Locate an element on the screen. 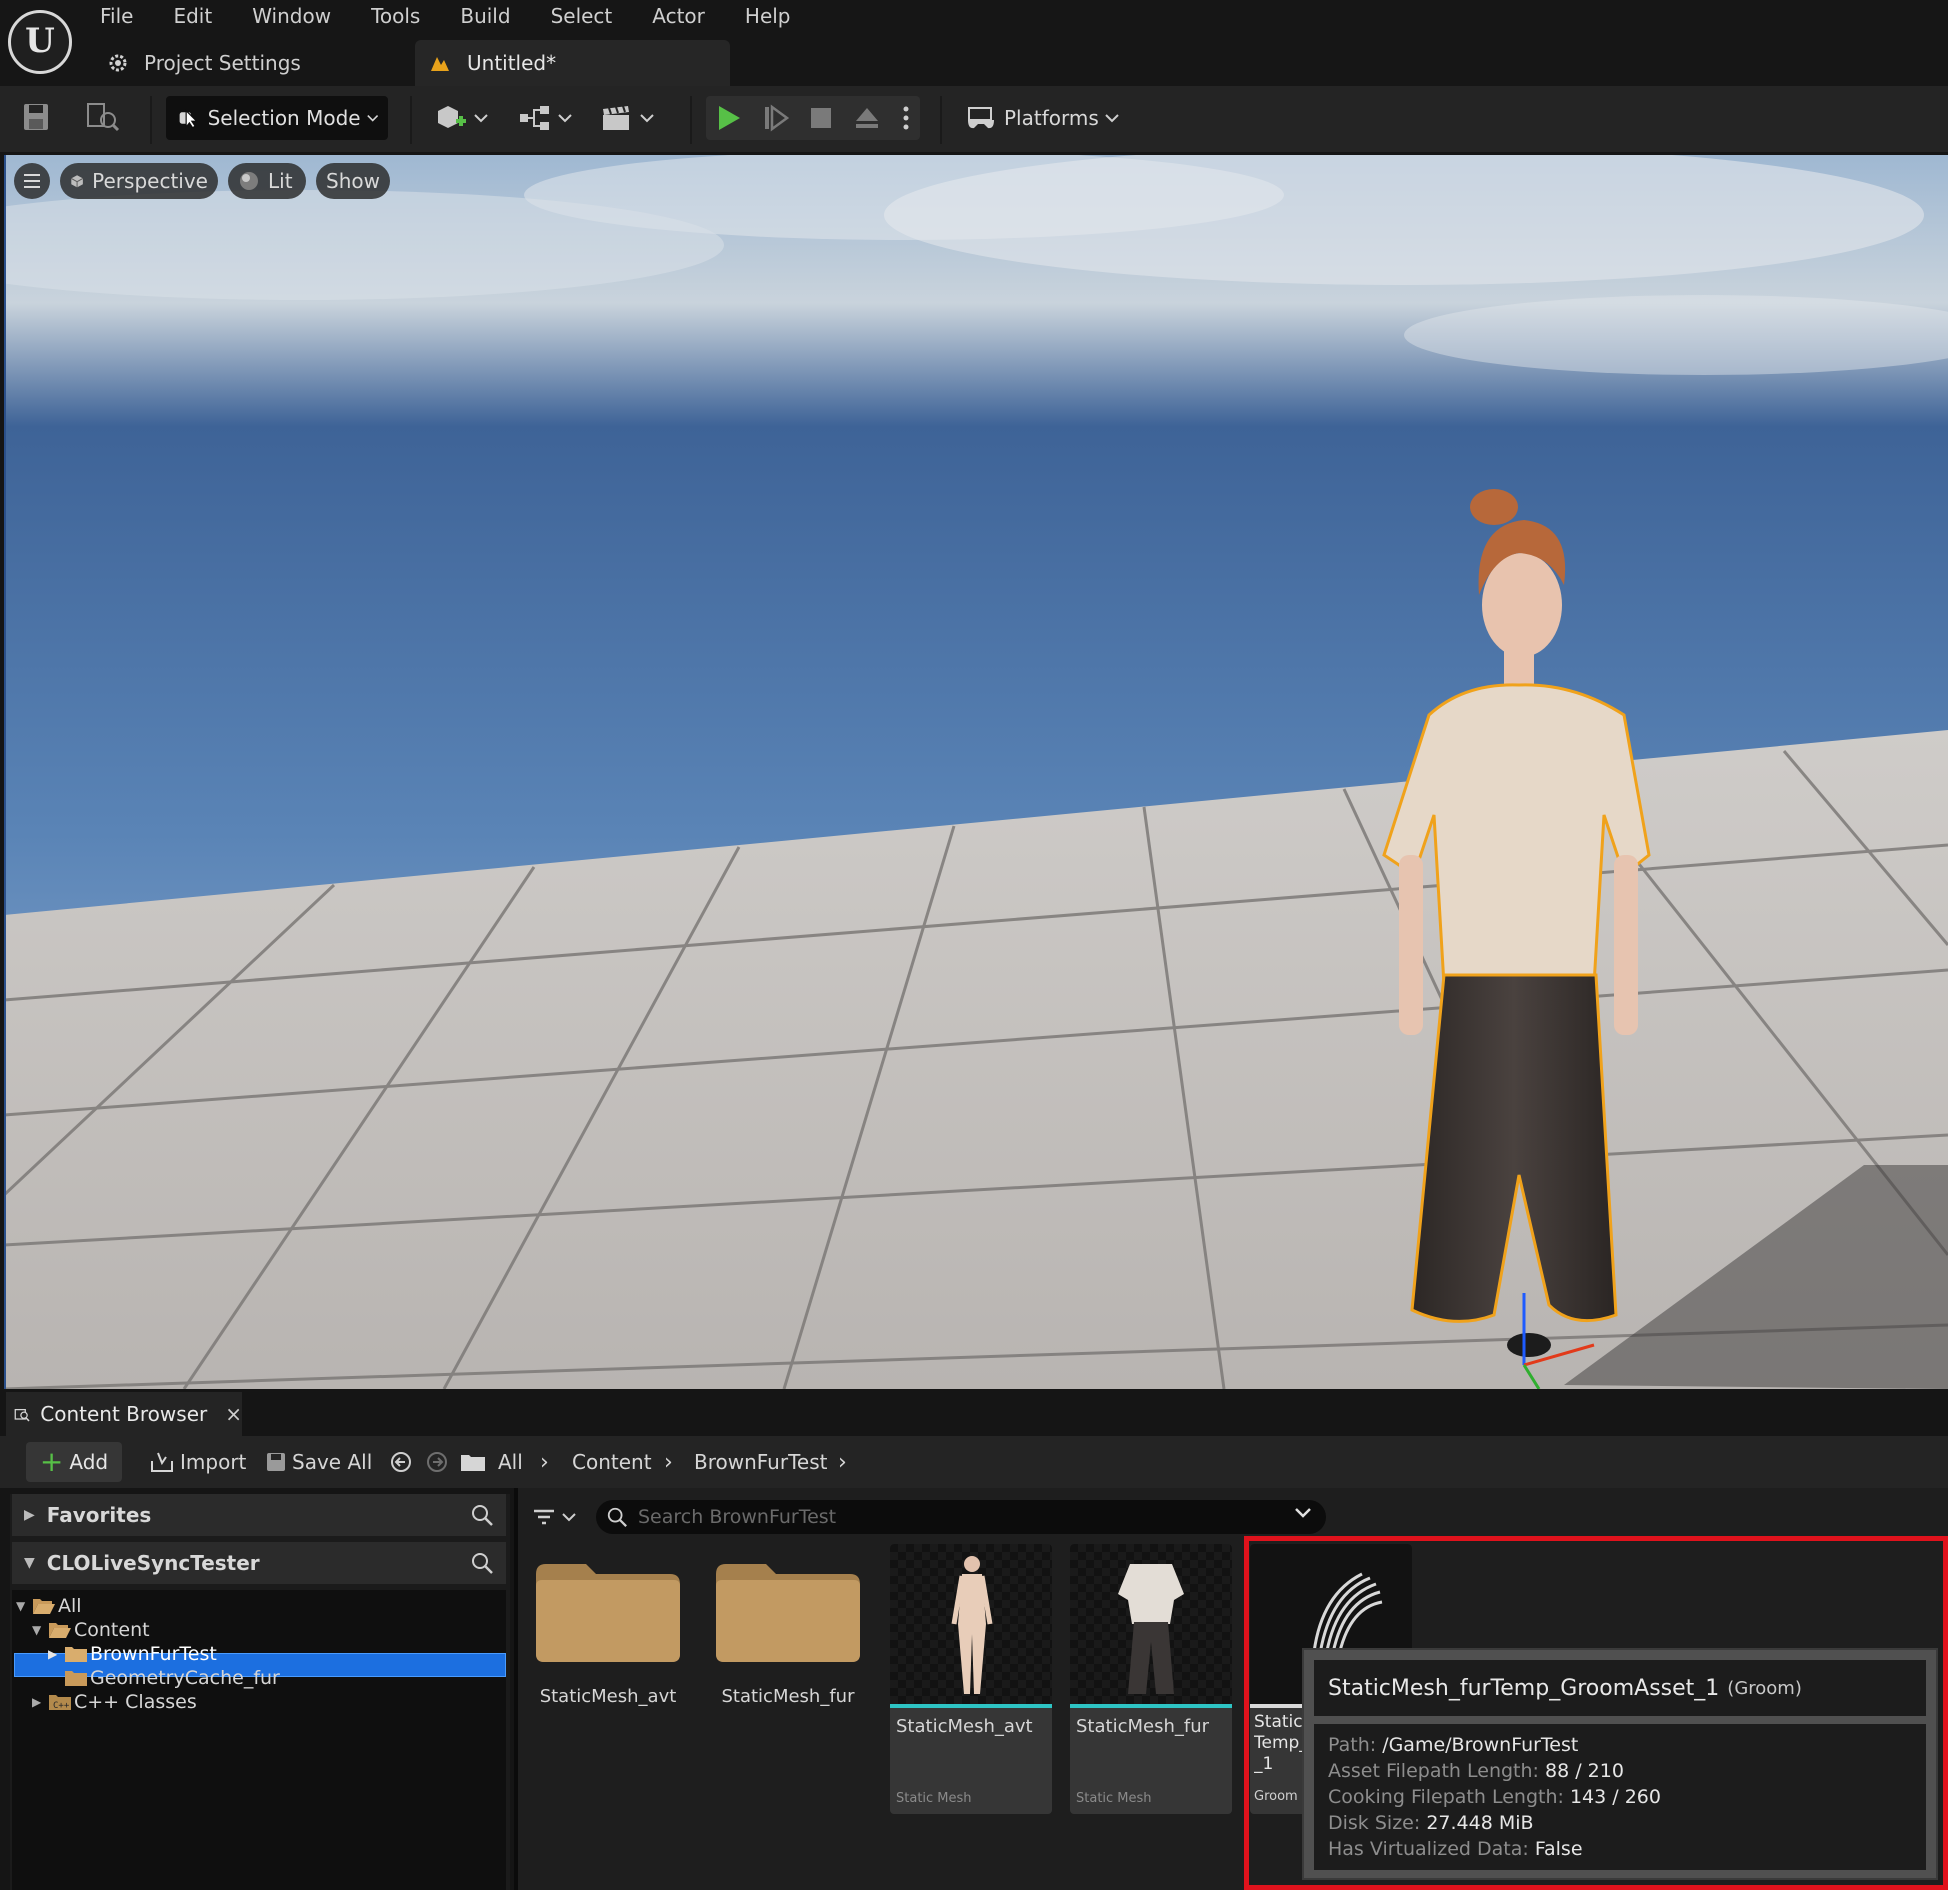 The image size is (1948, 1890). filter-icon is located at coordinates (544, 1517).